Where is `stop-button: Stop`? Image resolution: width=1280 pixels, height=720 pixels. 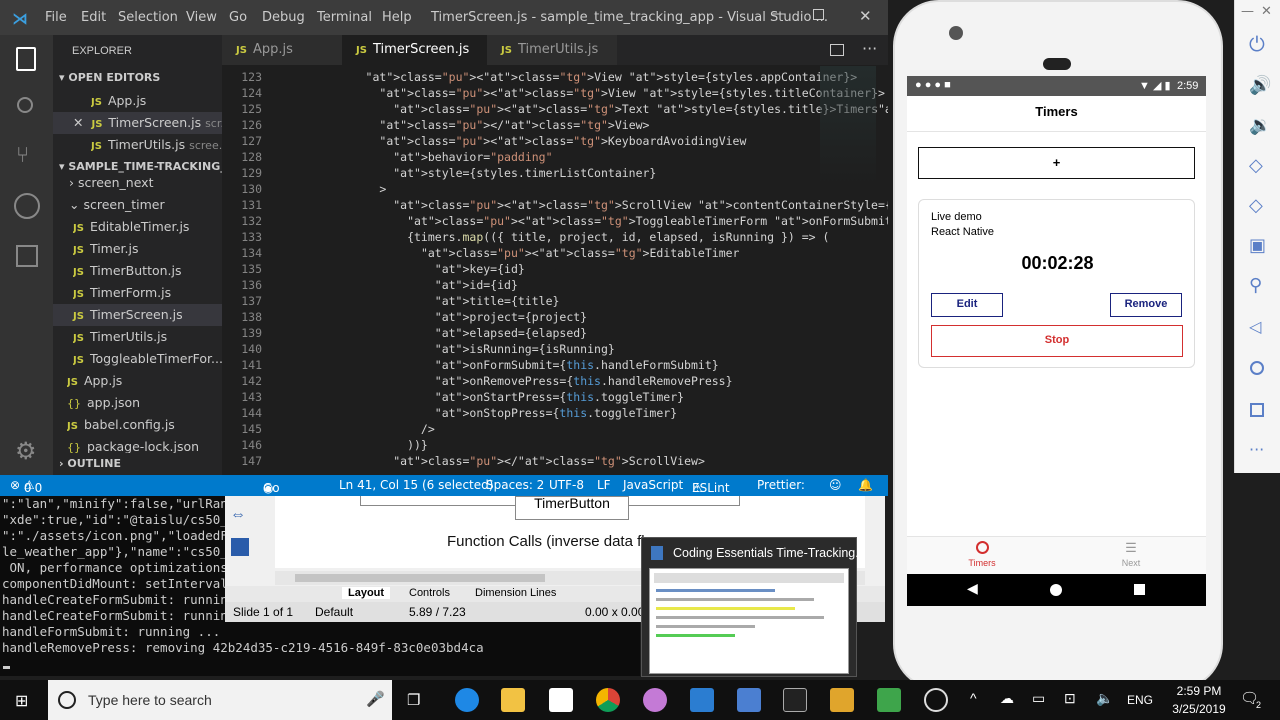
stop-button: Stop is located at coordinates (1057, 341).